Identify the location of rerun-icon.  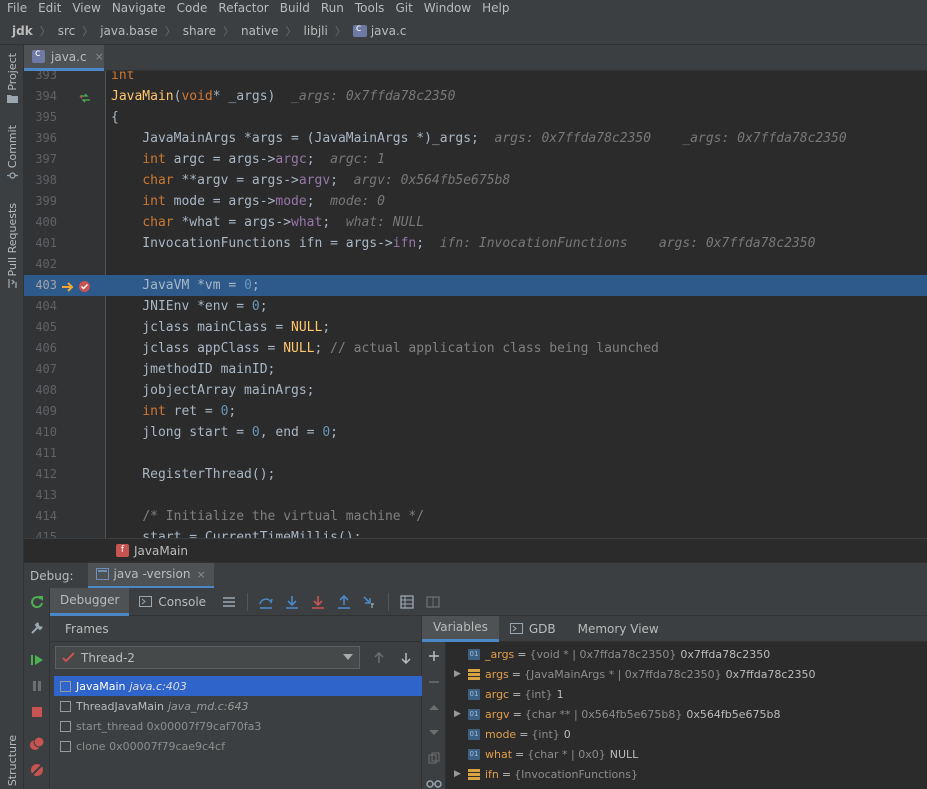
(37, 602).